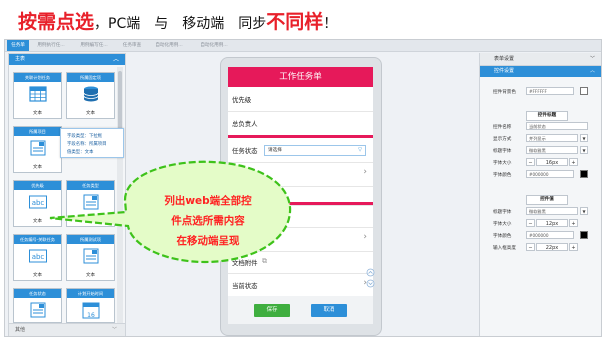  I want to click on title-font-select: 微软雅黑, so click(552, 150).